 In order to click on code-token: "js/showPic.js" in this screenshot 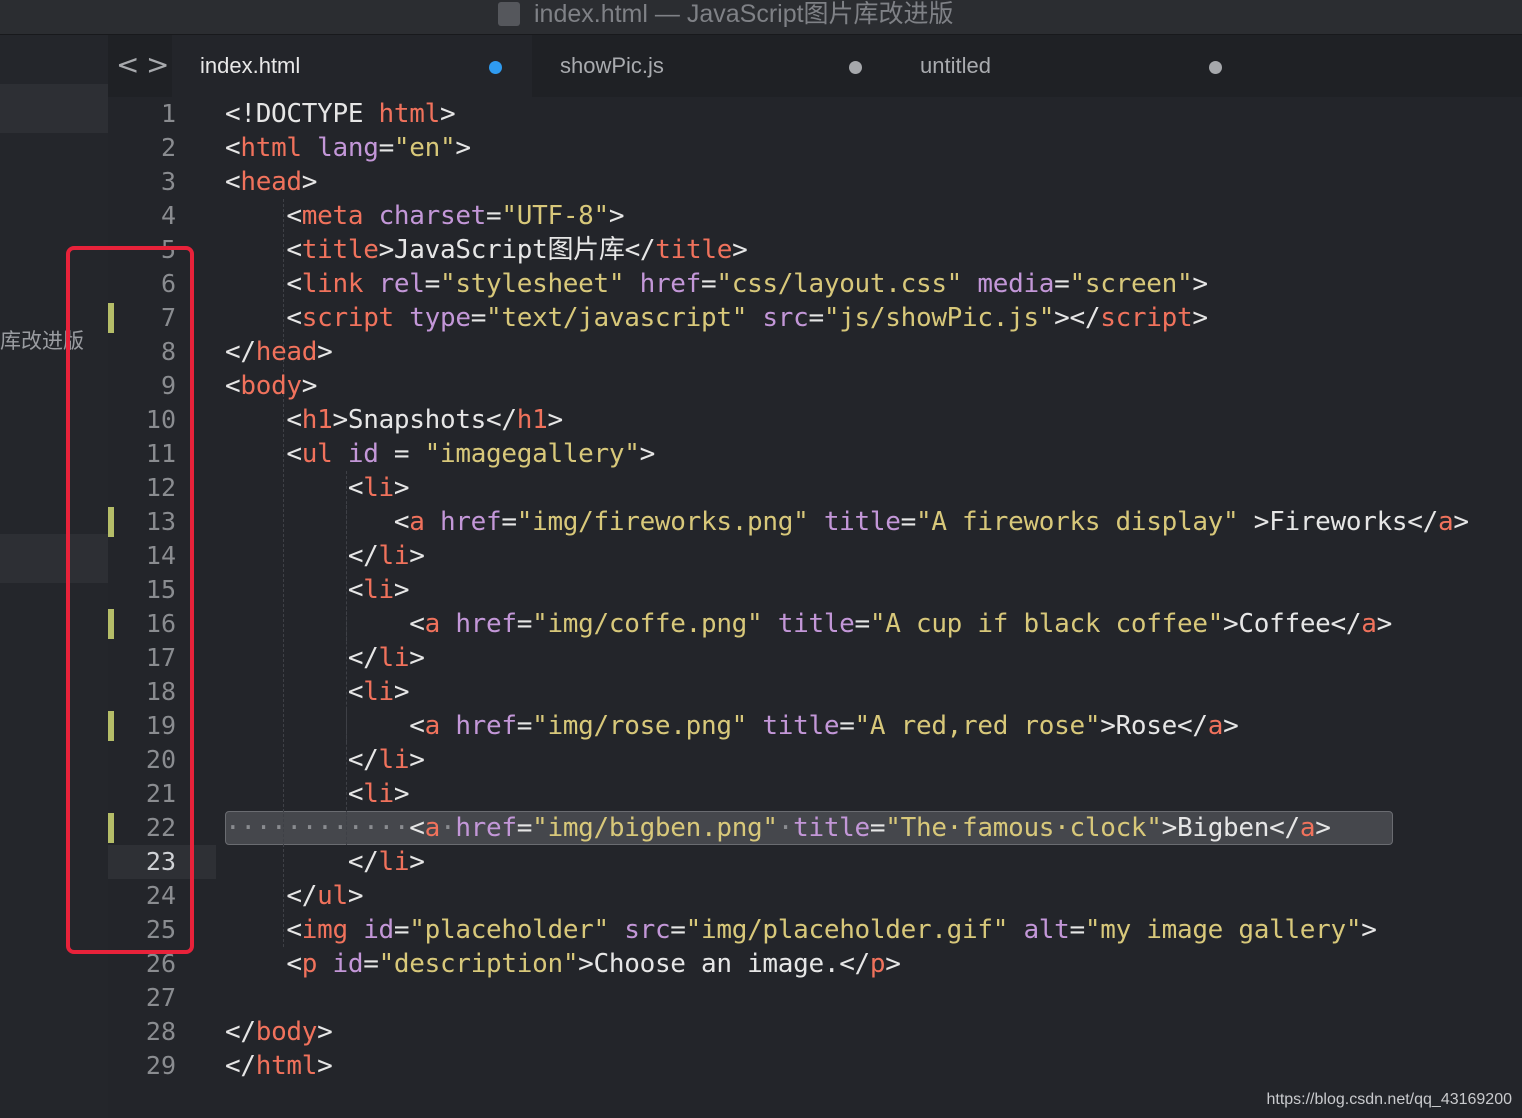, I will do `click(939, 318)`.